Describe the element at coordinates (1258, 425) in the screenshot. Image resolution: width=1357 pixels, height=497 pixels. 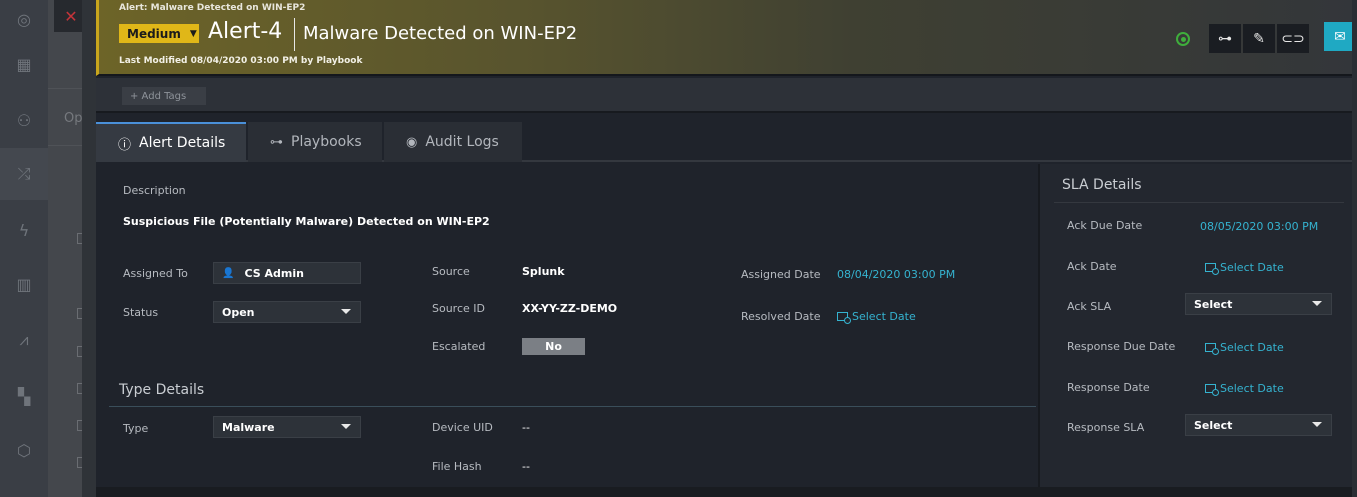
I see `response-sla-select: Select` at that location.